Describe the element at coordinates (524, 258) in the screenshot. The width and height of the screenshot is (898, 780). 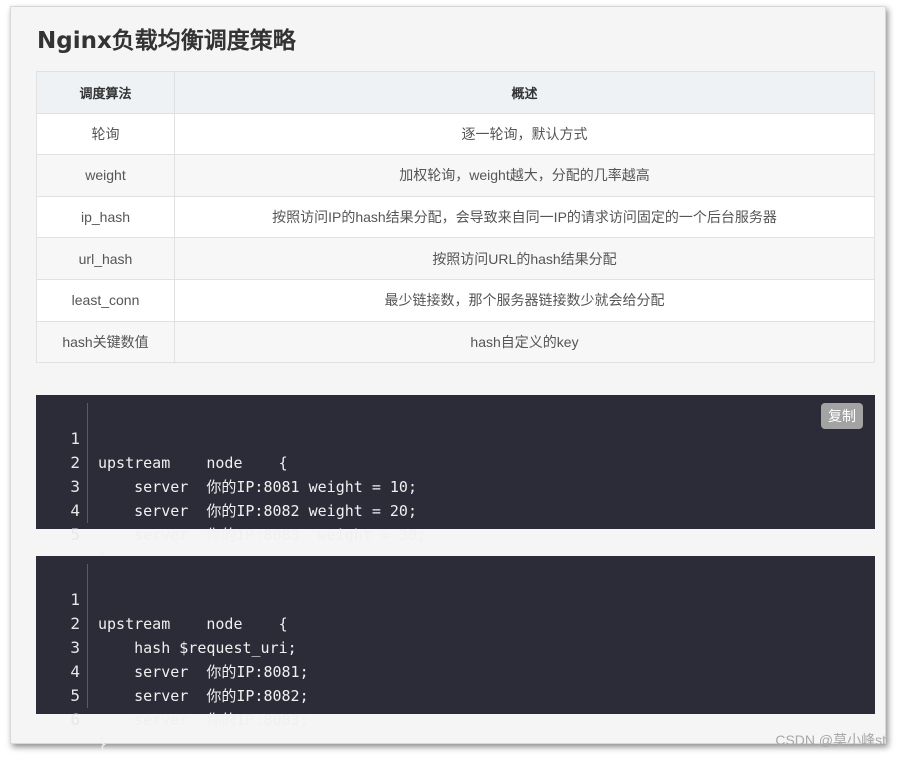
I see `cell-description: 按照访问URL的hash结果分配` at that location.